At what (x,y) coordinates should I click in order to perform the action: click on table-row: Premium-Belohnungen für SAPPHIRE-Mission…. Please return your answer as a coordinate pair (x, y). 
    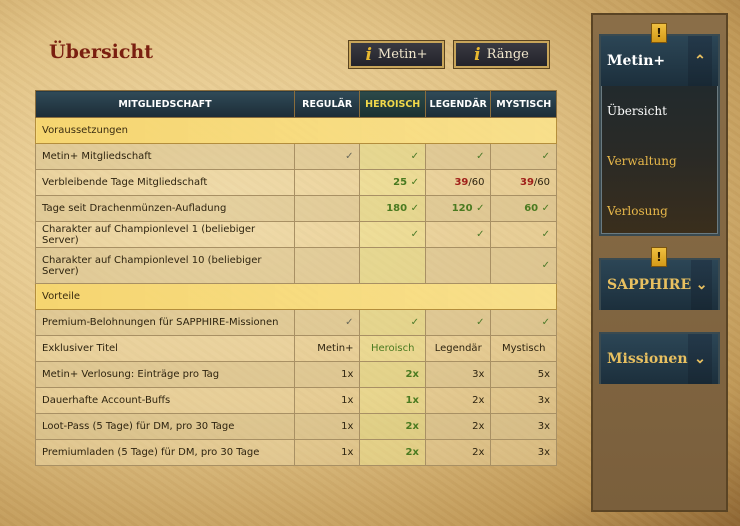
    Looking at the image, I should click on (296, 322).